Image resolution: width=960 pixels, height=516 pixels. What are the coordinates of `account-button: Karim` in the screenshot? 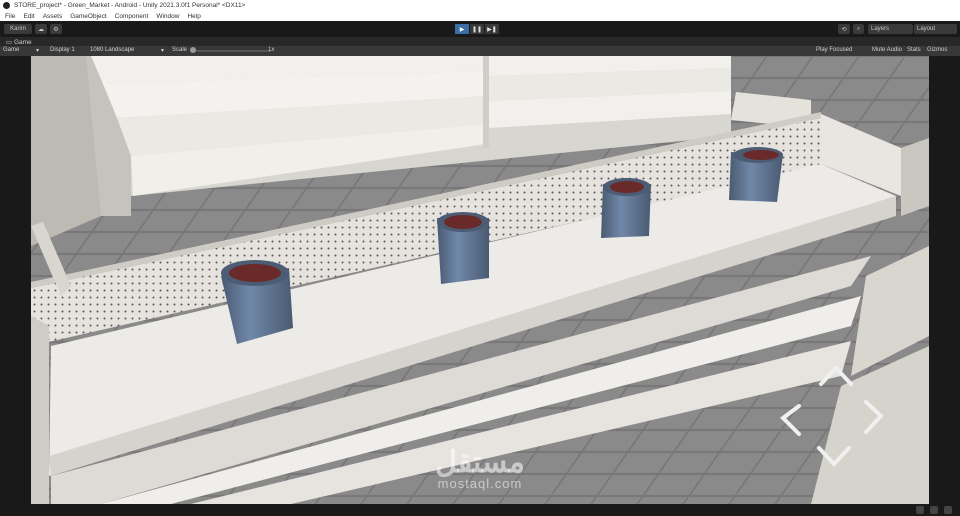 It's located at (18, 29).